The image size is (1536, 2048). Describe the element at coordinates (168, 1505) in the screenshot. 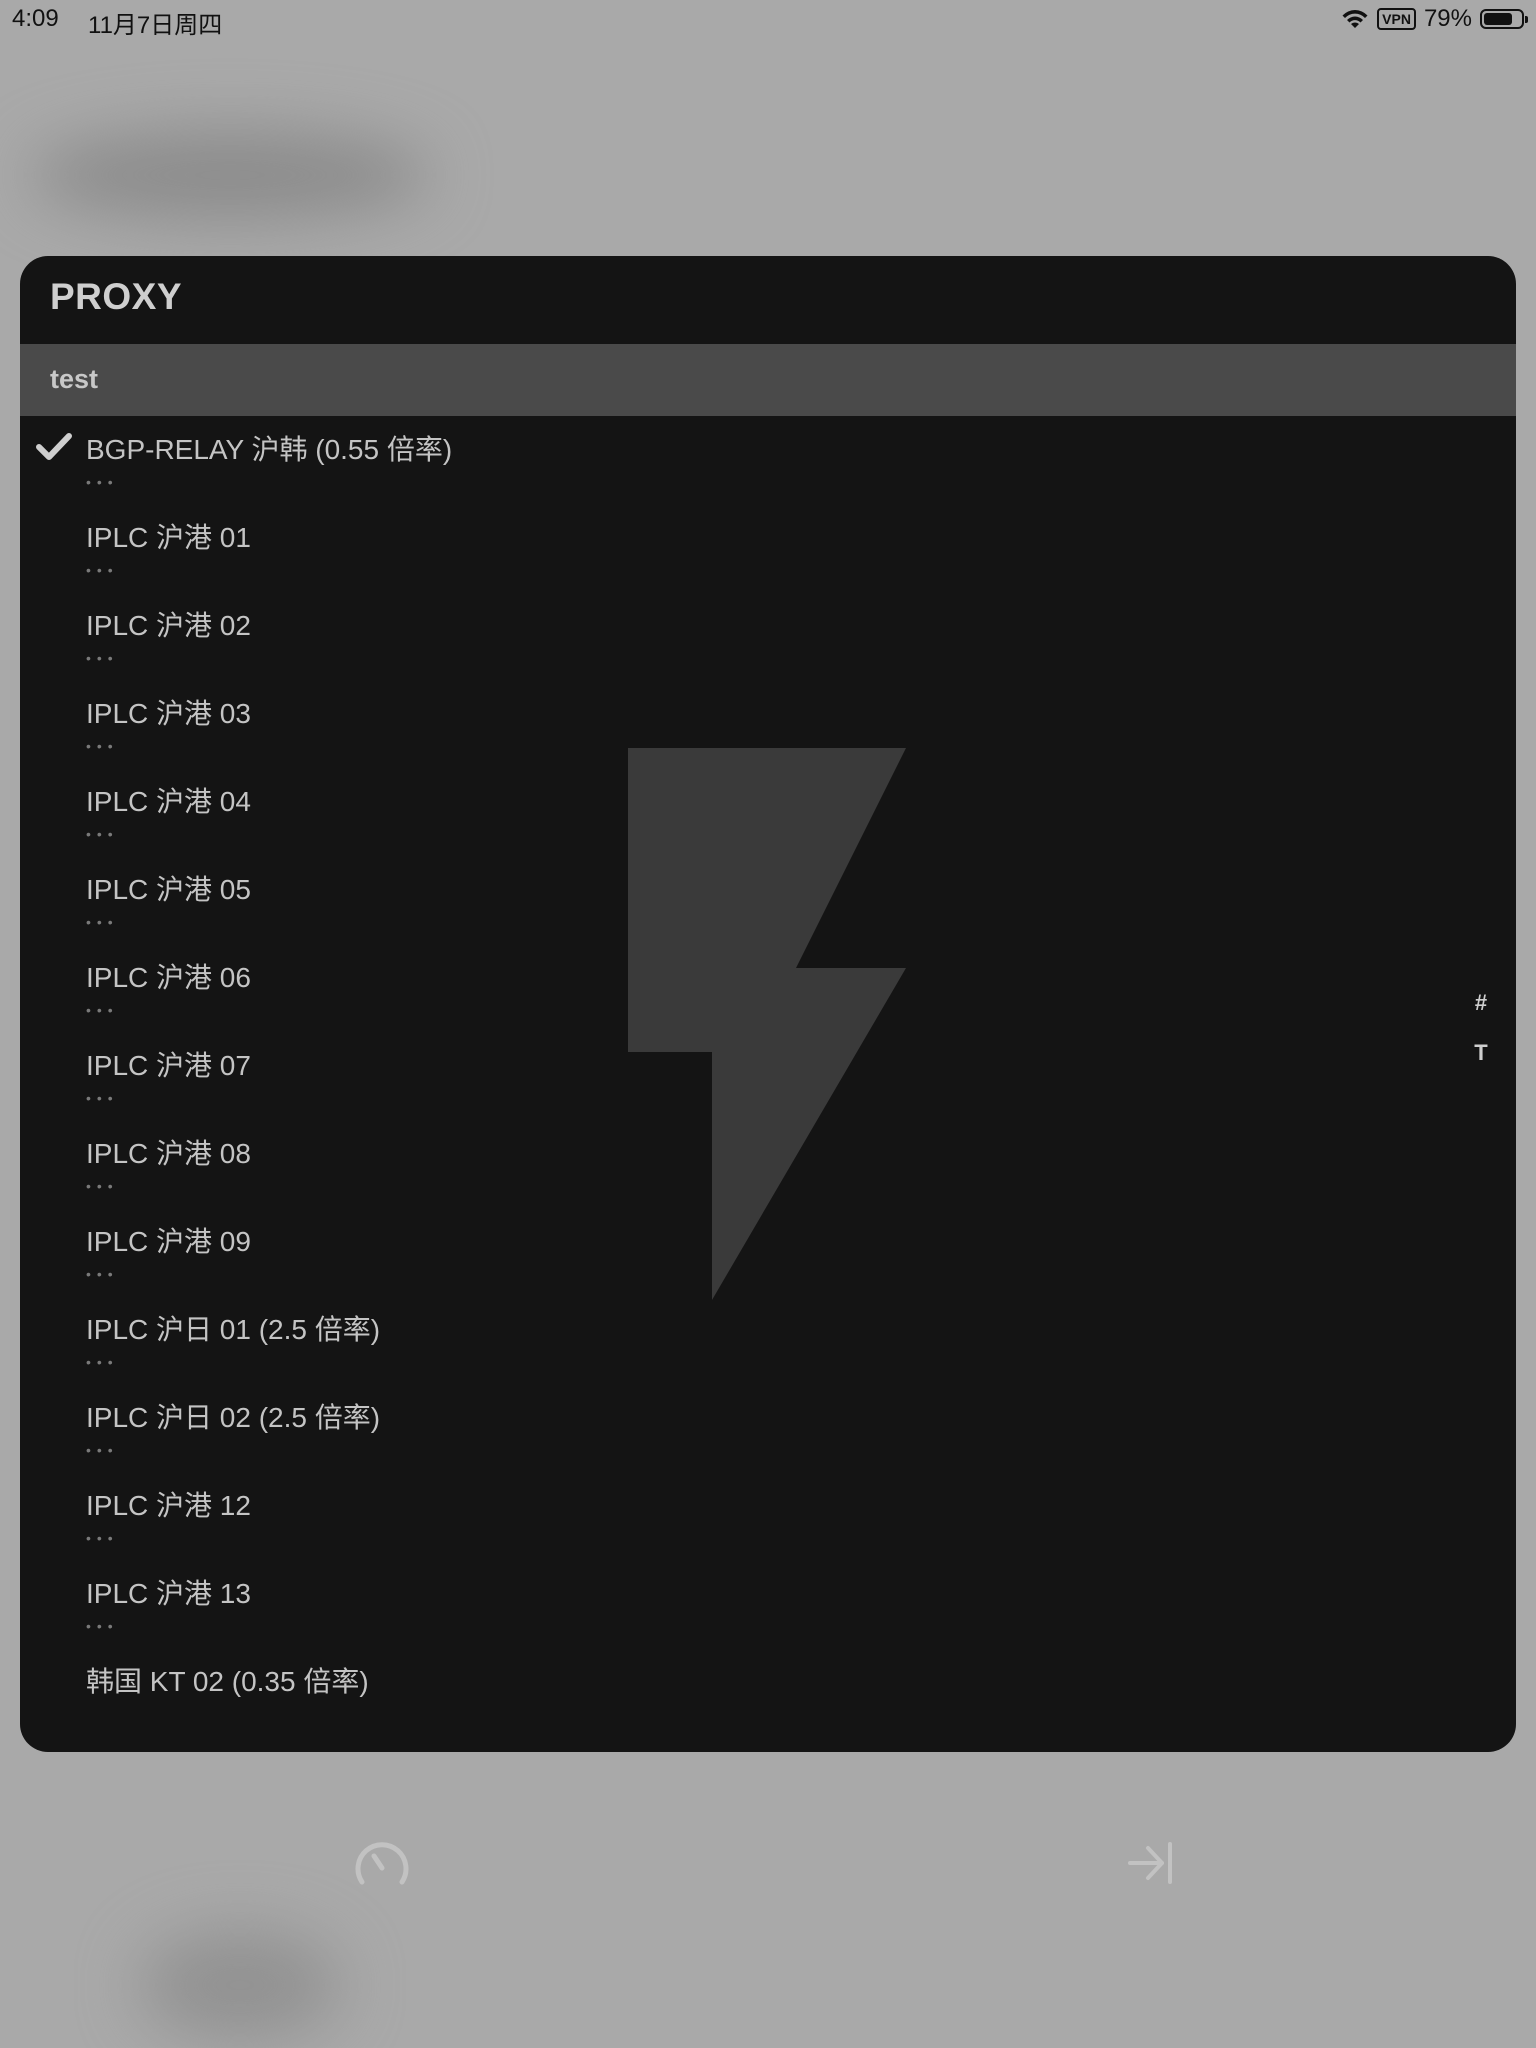

I see `proxy-name: IPLC 沪港 12` at that location.